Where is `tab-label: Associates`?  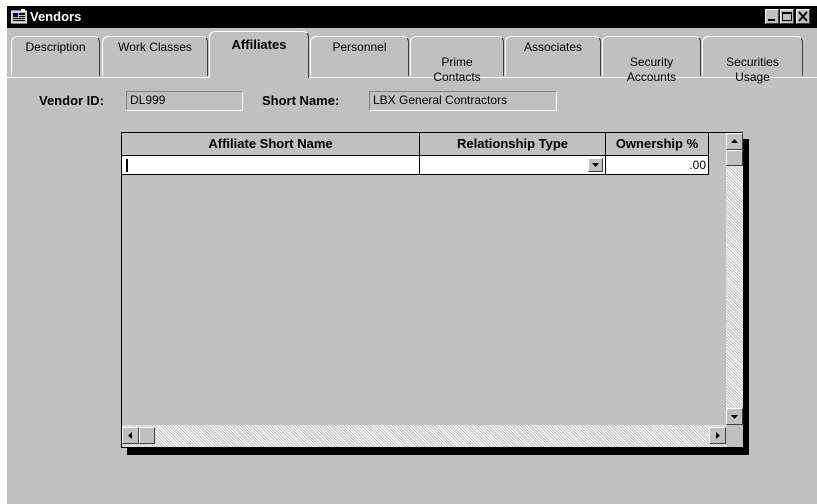
tab-label: Associates is located at coordinates (553, 47).